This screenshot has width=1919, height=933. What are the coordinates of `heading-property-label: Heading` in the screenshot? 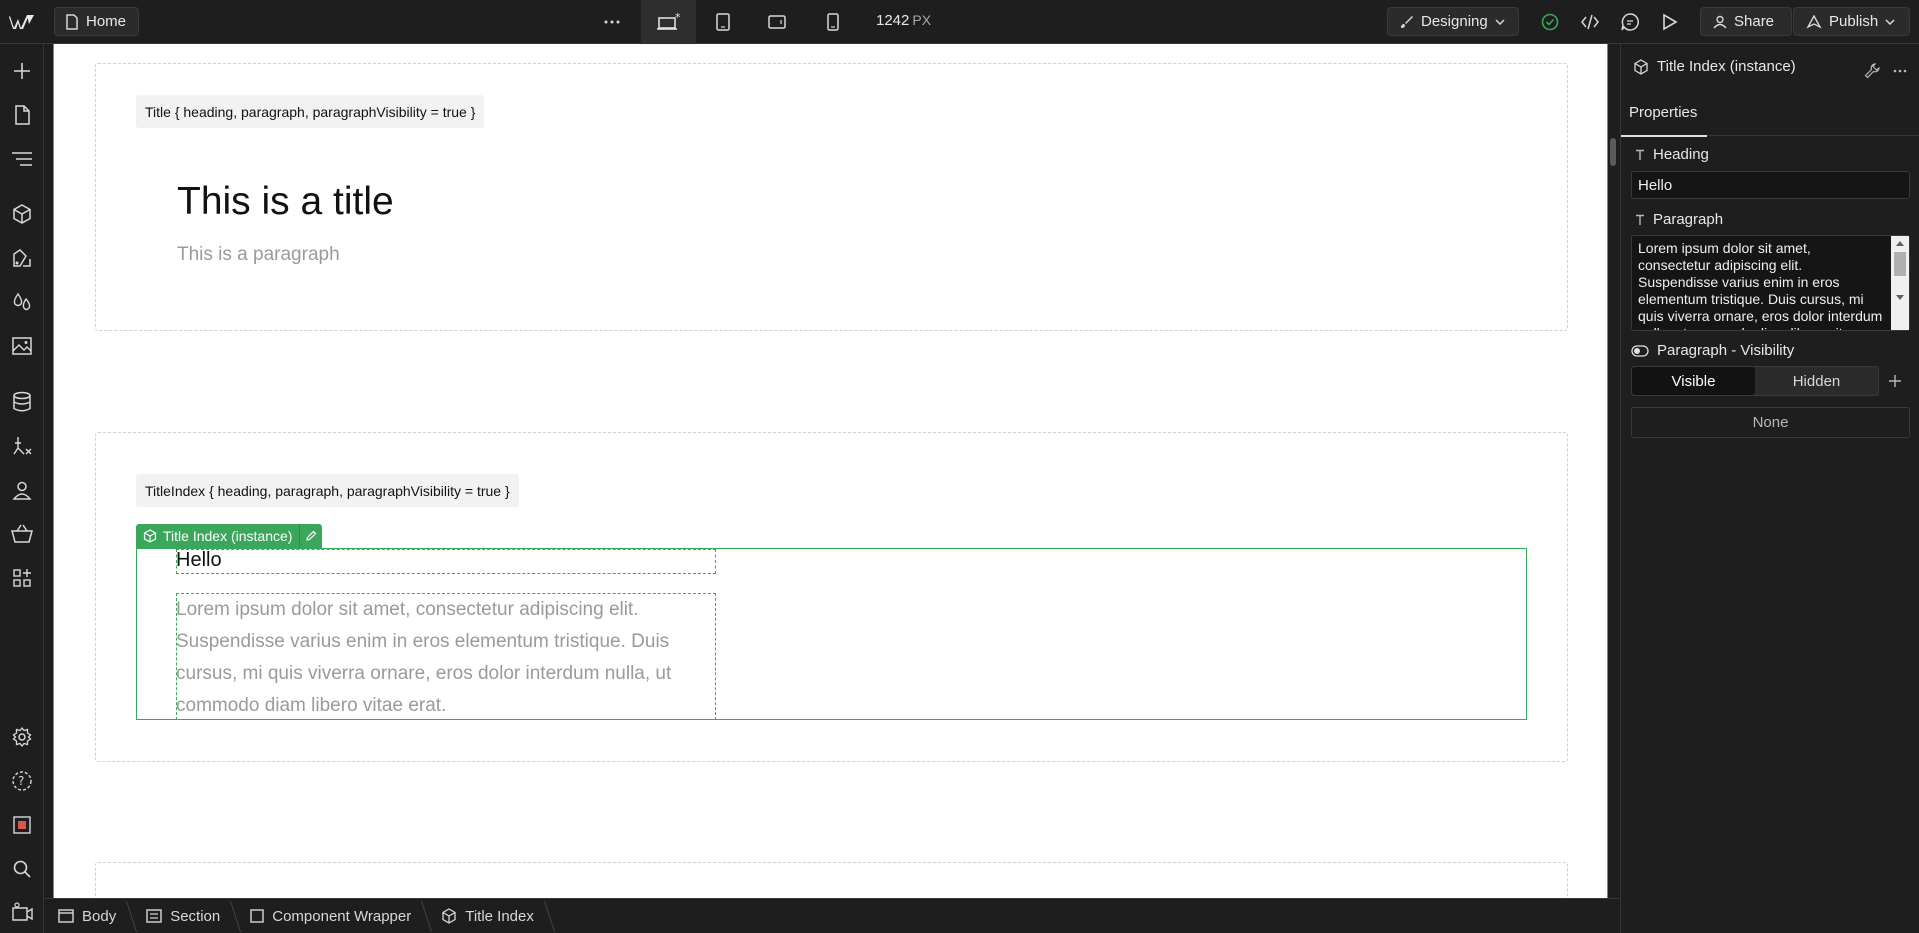 It's located at (1672, 154).